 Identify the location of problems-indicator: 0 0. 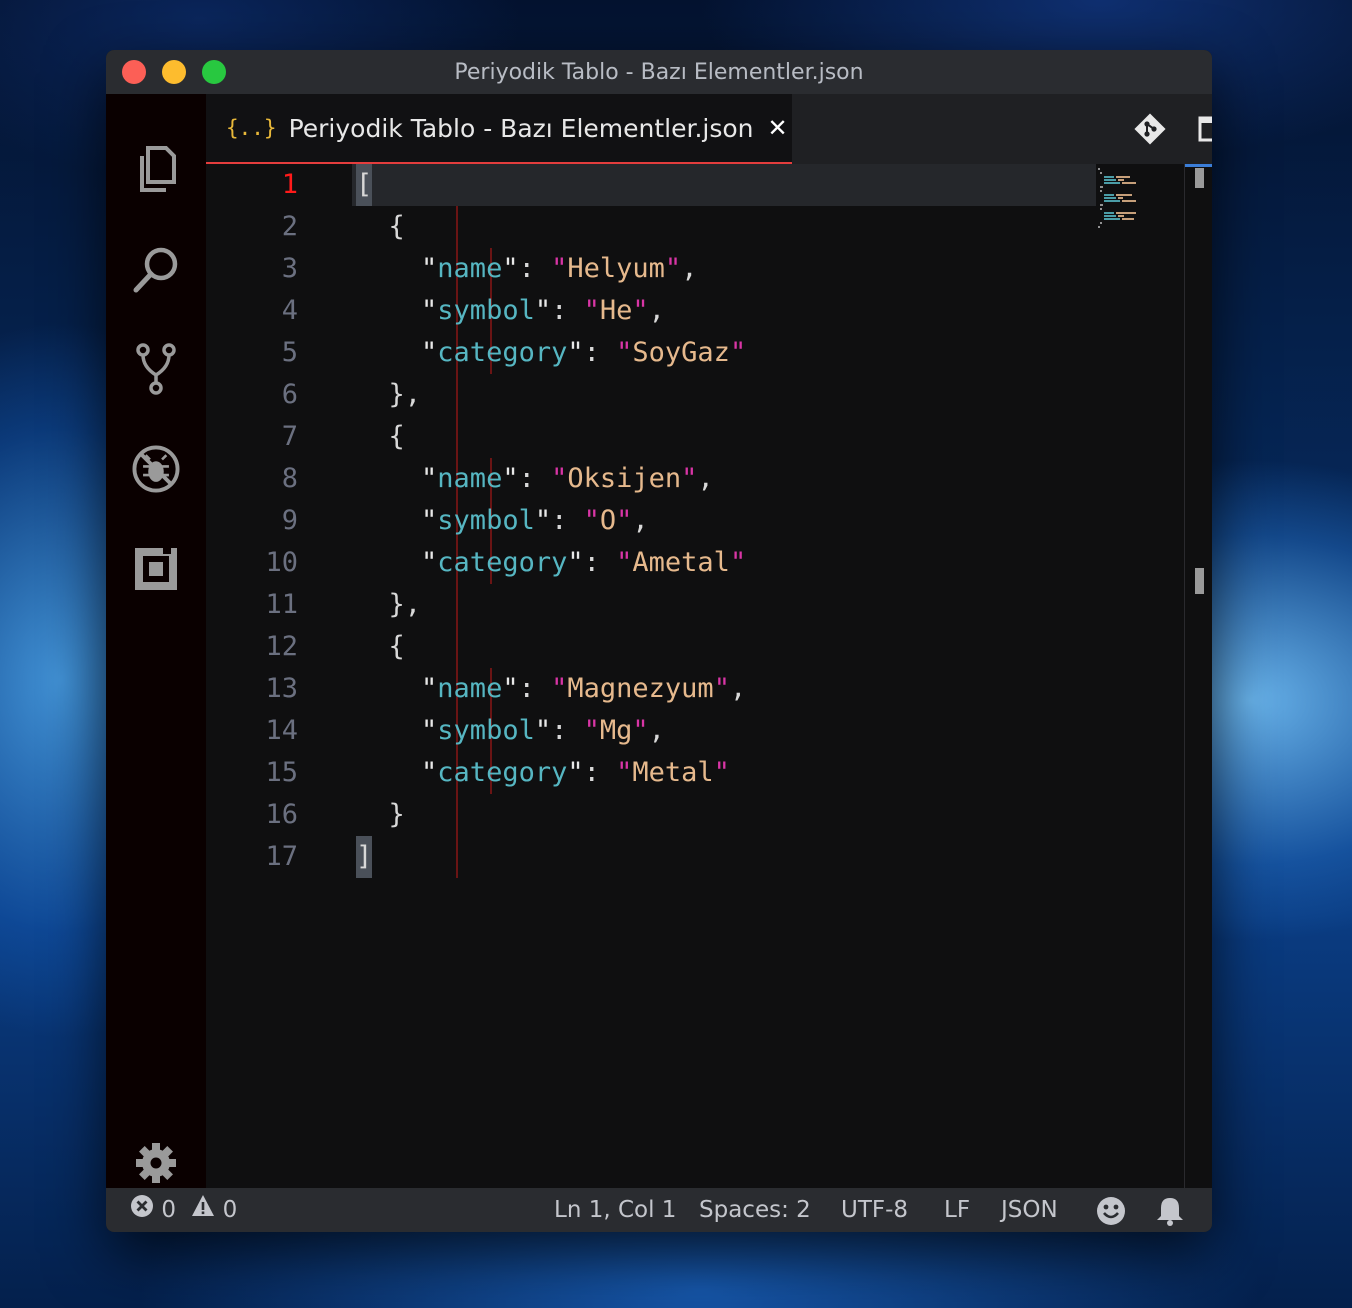
(183, 1210).